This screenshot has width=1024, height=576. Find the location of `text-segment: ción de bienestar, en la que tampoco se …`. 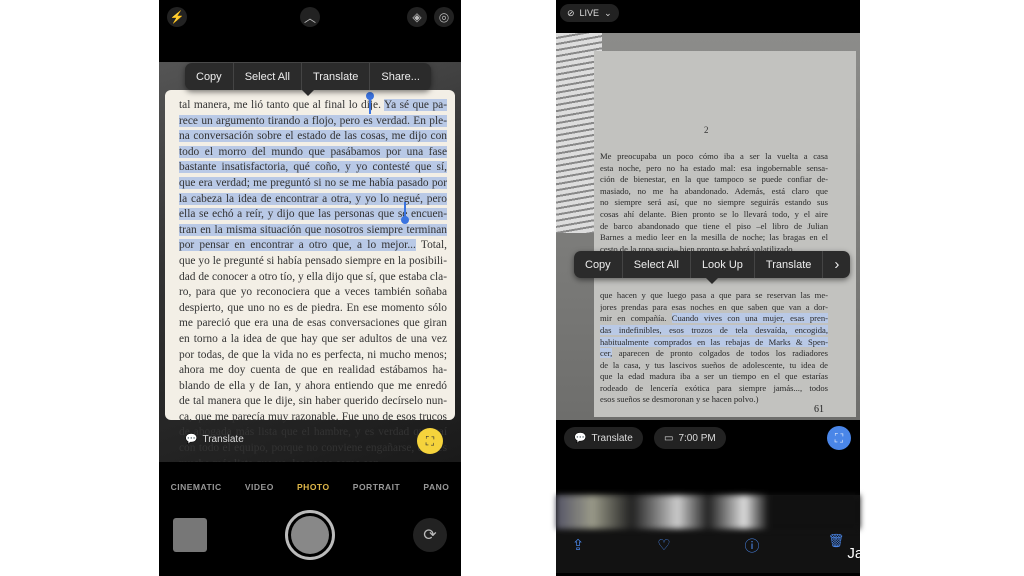

text-segment: ción de bienestar, en la que tampoco se … is located at coordinates (714, 179).